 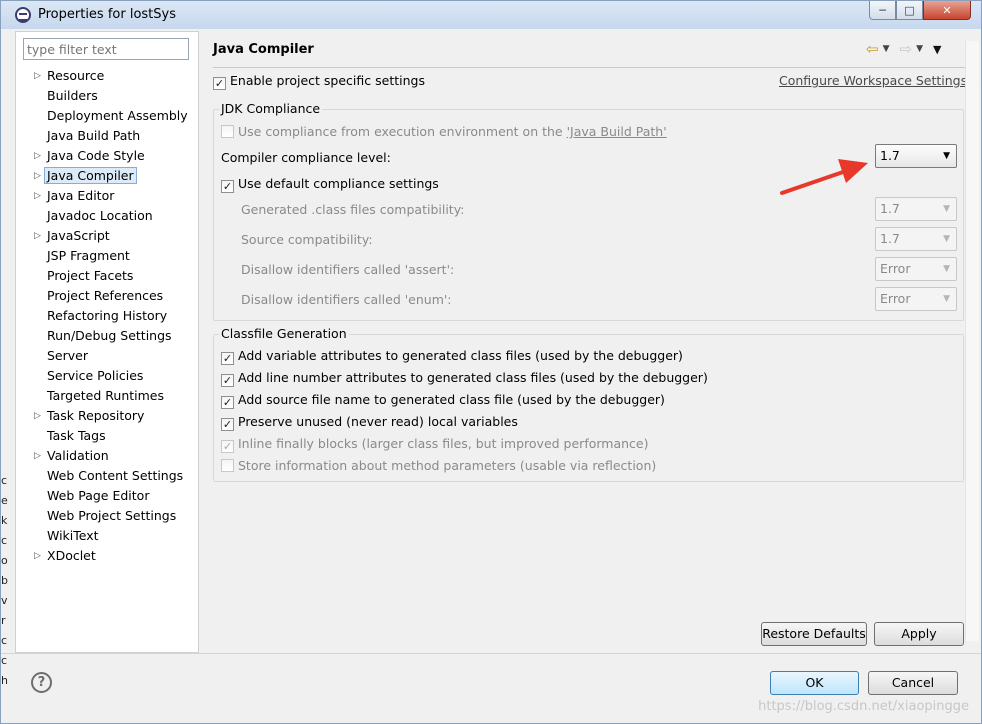 What do you see at coordinates (916, 209) in the screenshot?
I see `generated-compat-select: 1.7 ▼` at bounding box center [916, 209].